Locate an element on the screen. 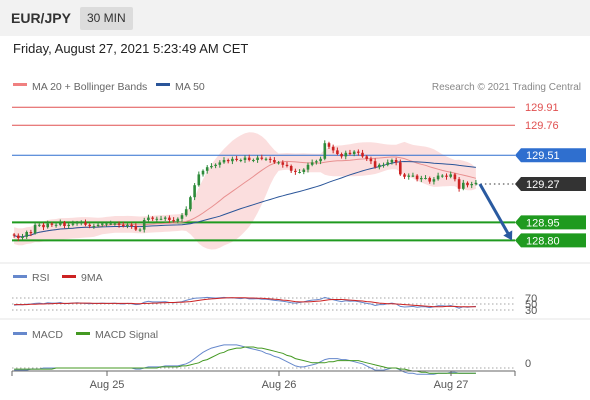 The image size is (590, 400). x-axis: Aug 25 Aug 26 Aug 27 is located at coordinates (263, 380).